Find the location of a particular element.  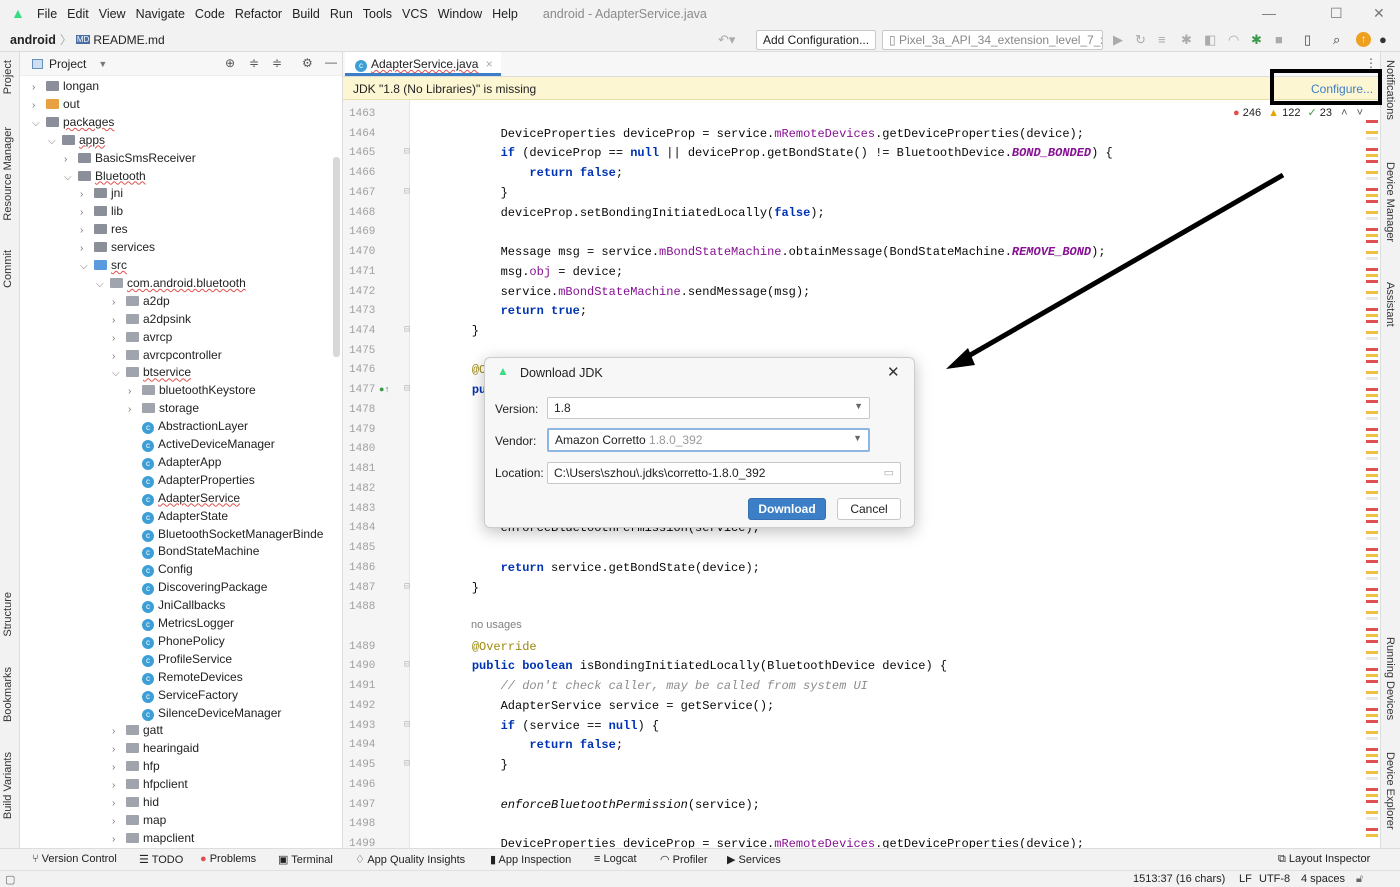

tree-item-jnicallbacks: c JniCallbacks is located at coordinates (176, 605).